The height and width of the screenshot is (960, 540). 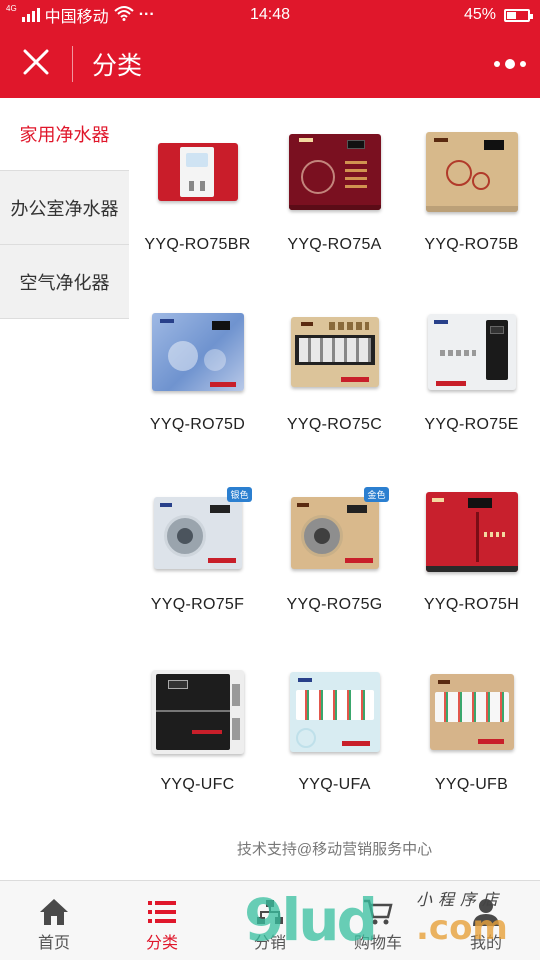 I want to click on list-icon, so click(x=162, y=912).